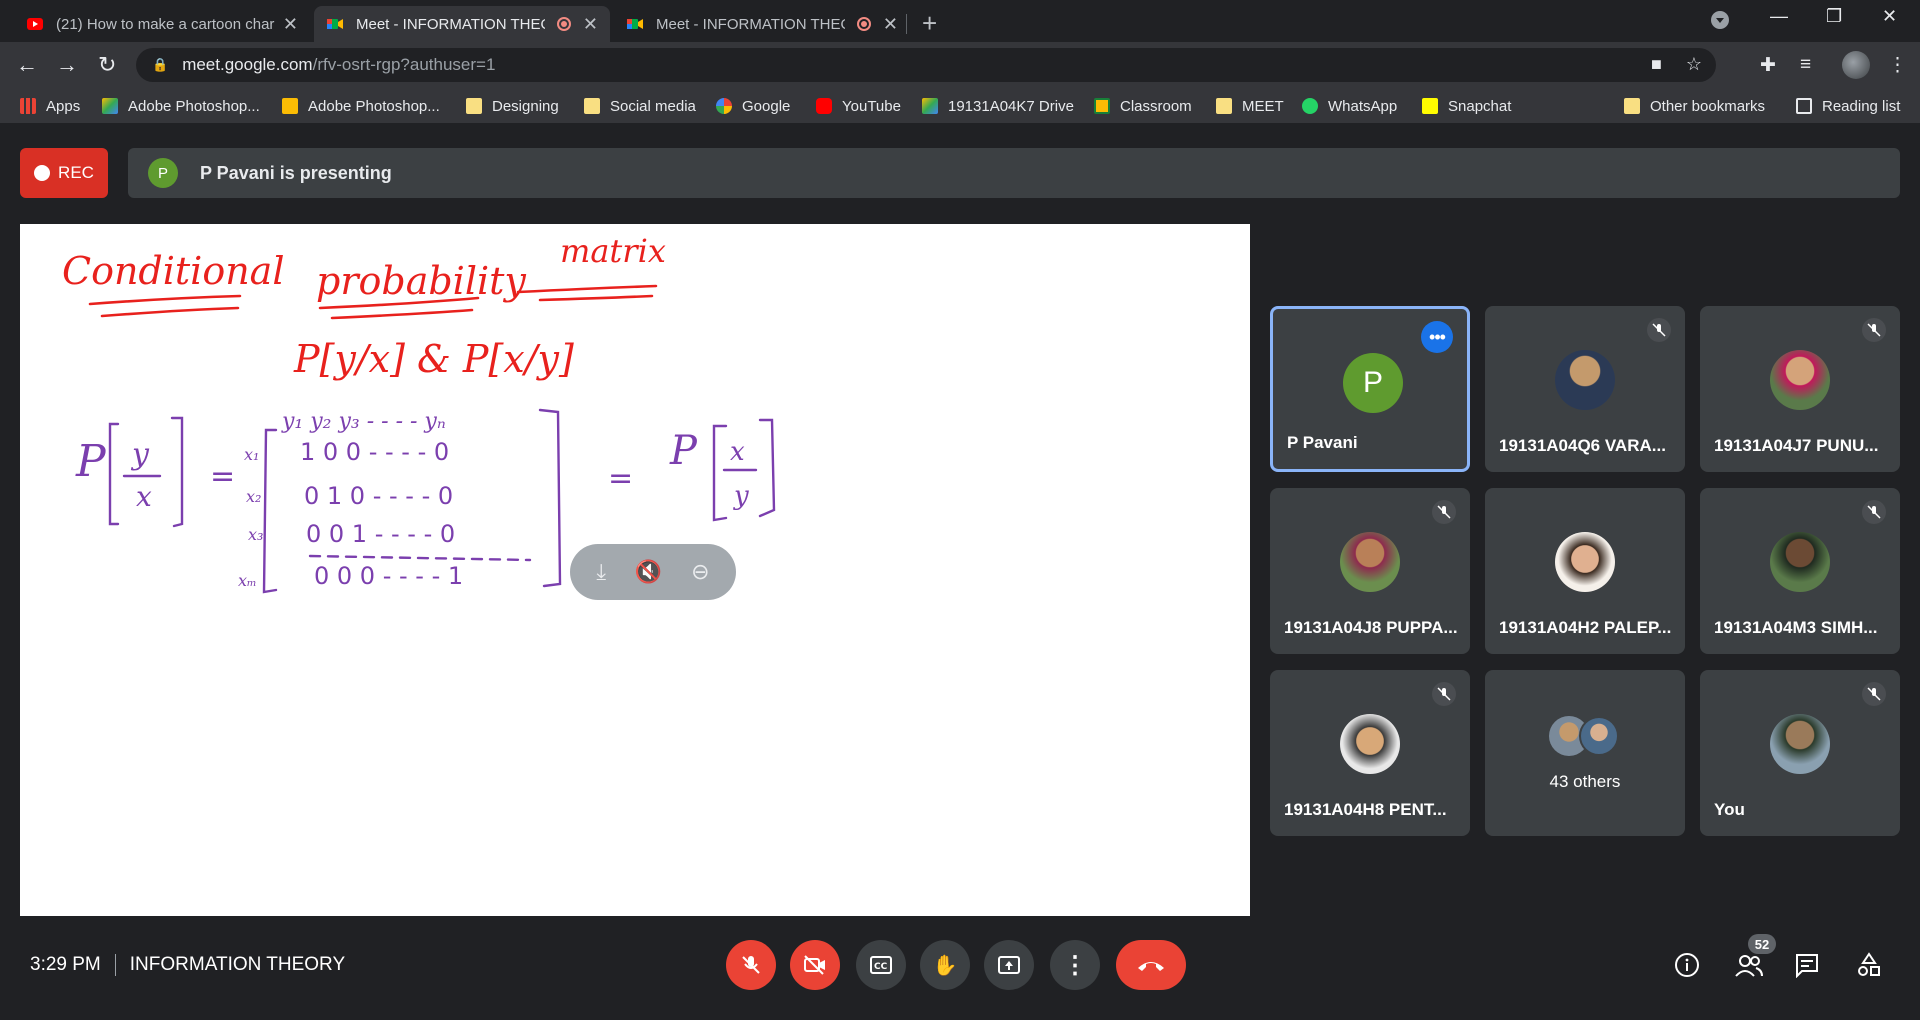 The height and width of the screenshot is (1020, 1920). What do you see at coordinates (741, 496) in the screenshot?
I see `svg-text: y` at bounding box center [741, 496].